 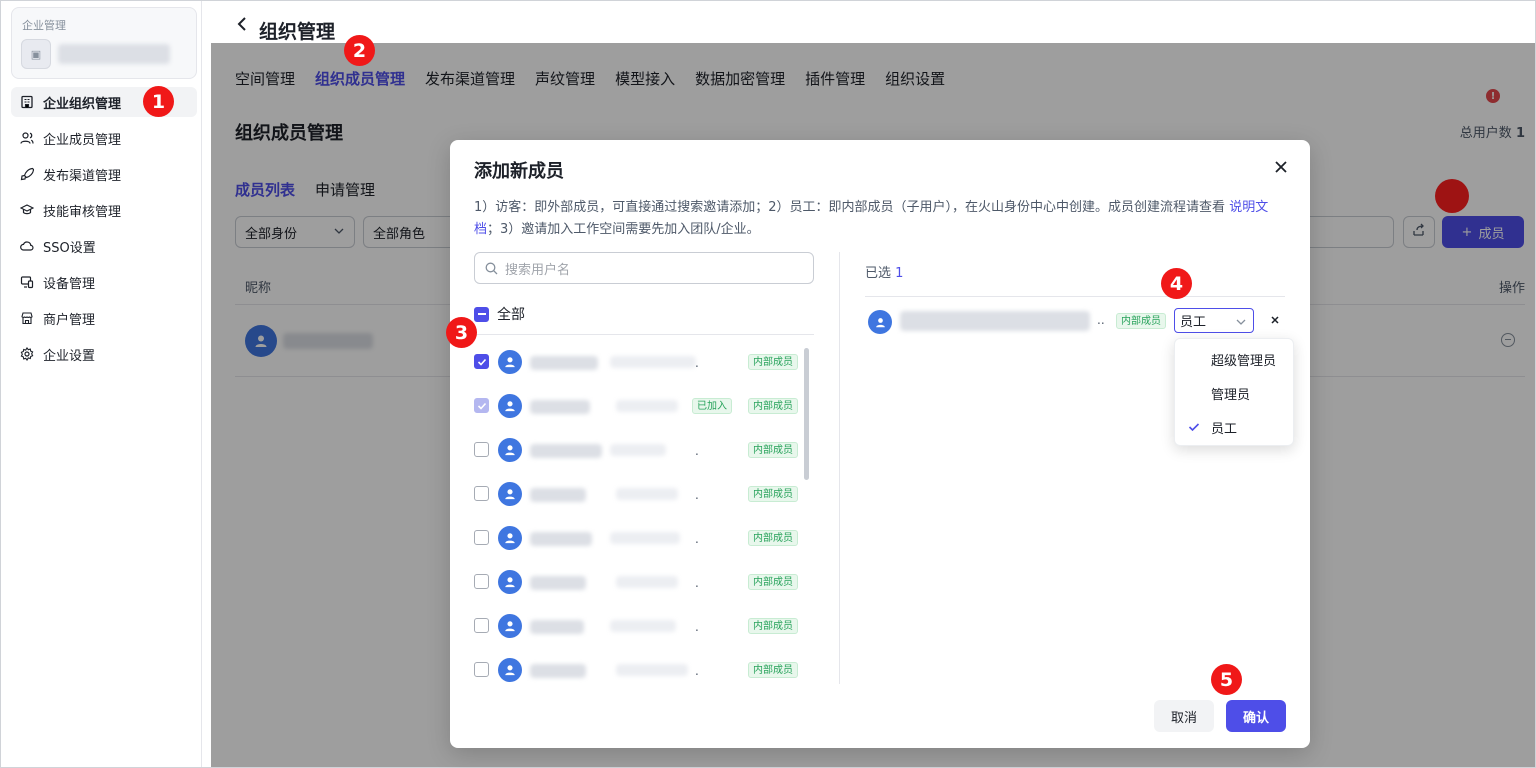 What do you see at coordinates (27, 318) in the screenshot?
I see `store-icon` at bounding box center [27, 318].